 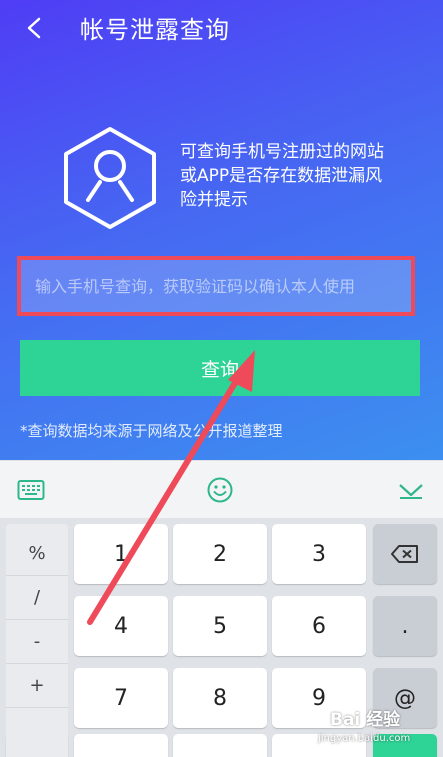 I want to click on backspace-key, so click(x=405, y=554).